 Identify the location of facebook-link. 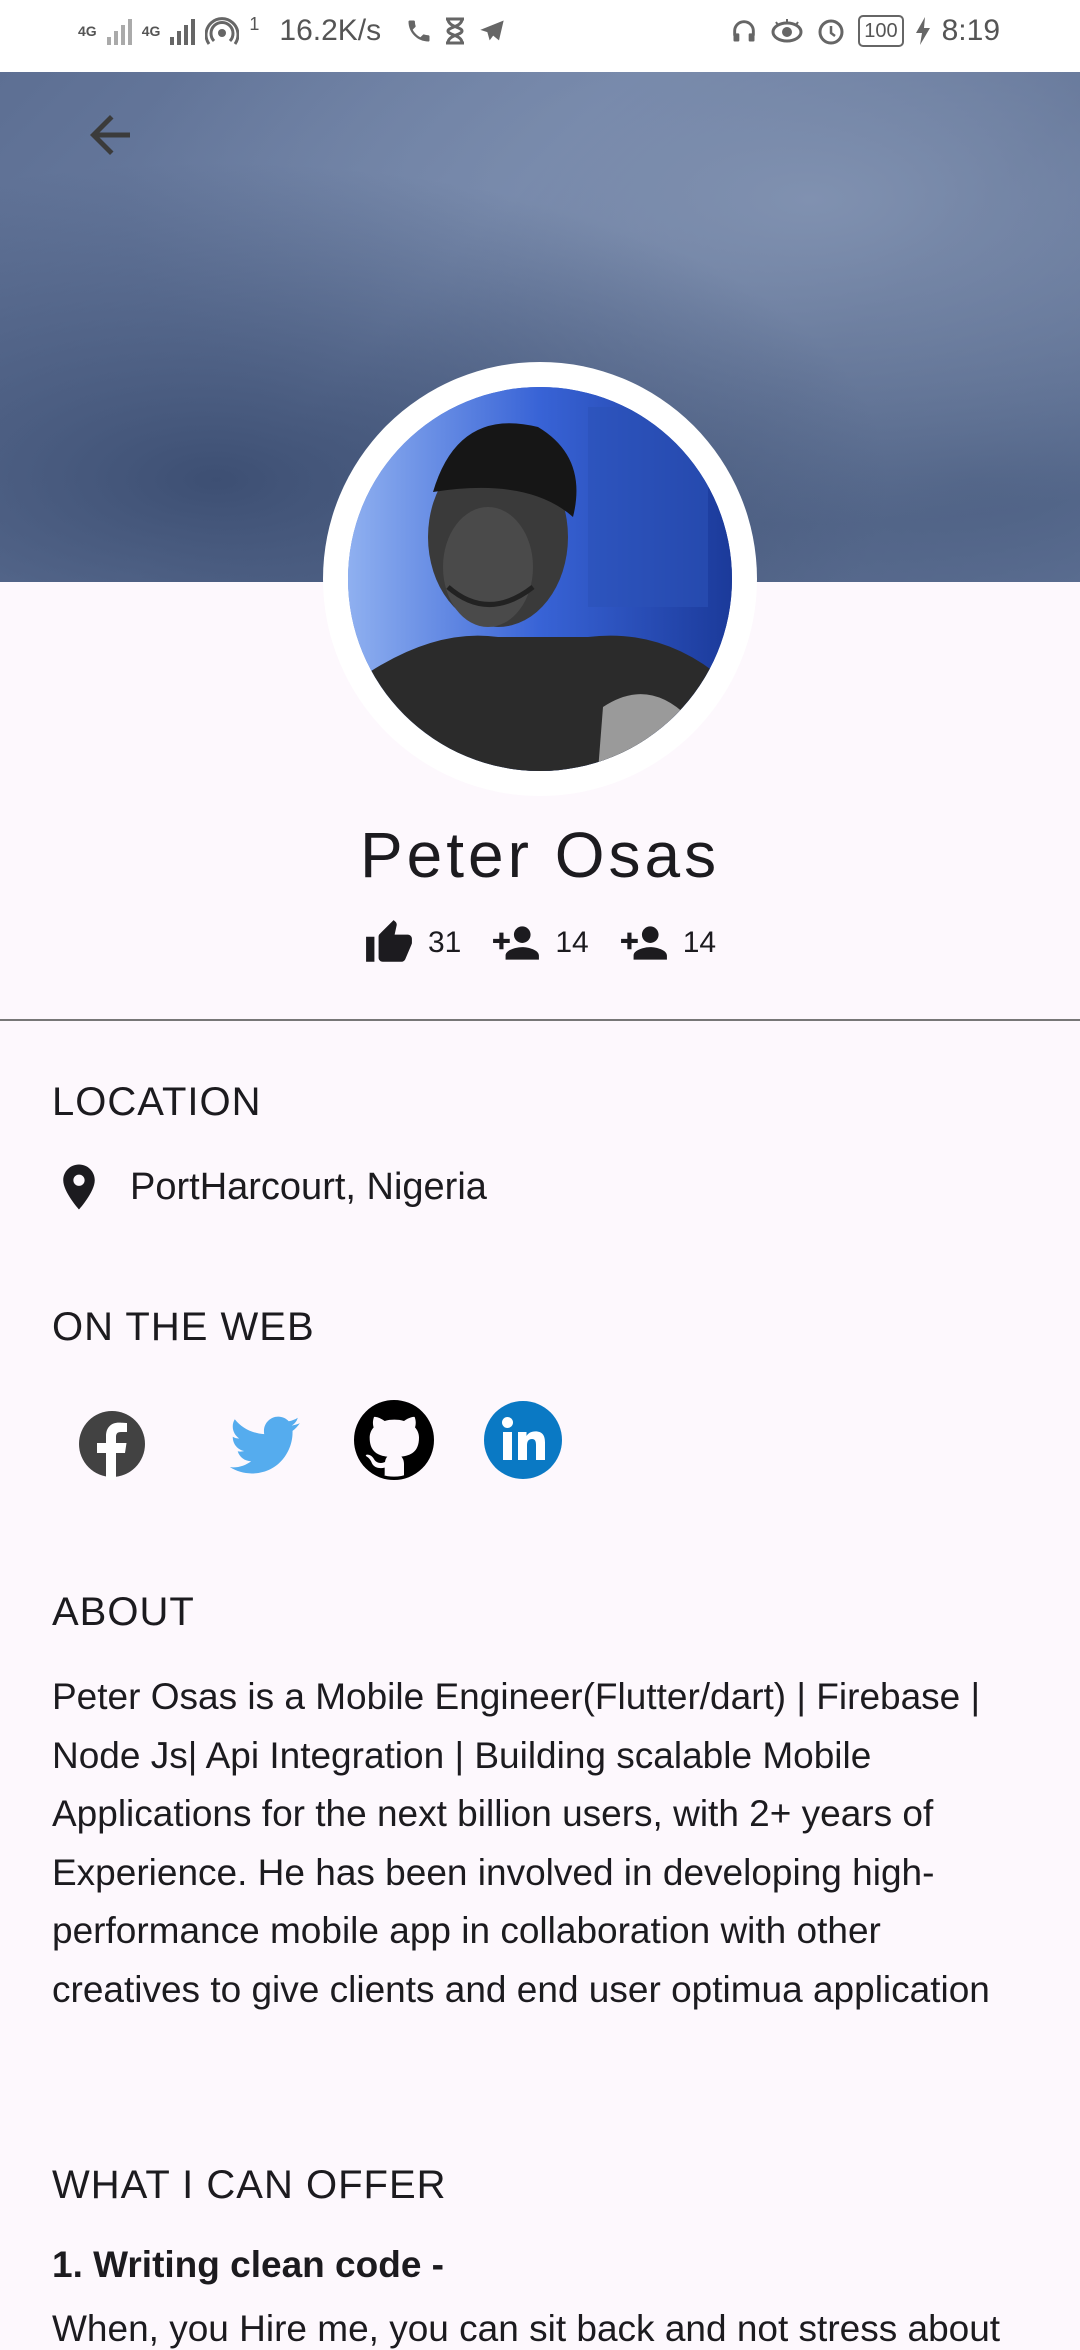
(112, 1444).